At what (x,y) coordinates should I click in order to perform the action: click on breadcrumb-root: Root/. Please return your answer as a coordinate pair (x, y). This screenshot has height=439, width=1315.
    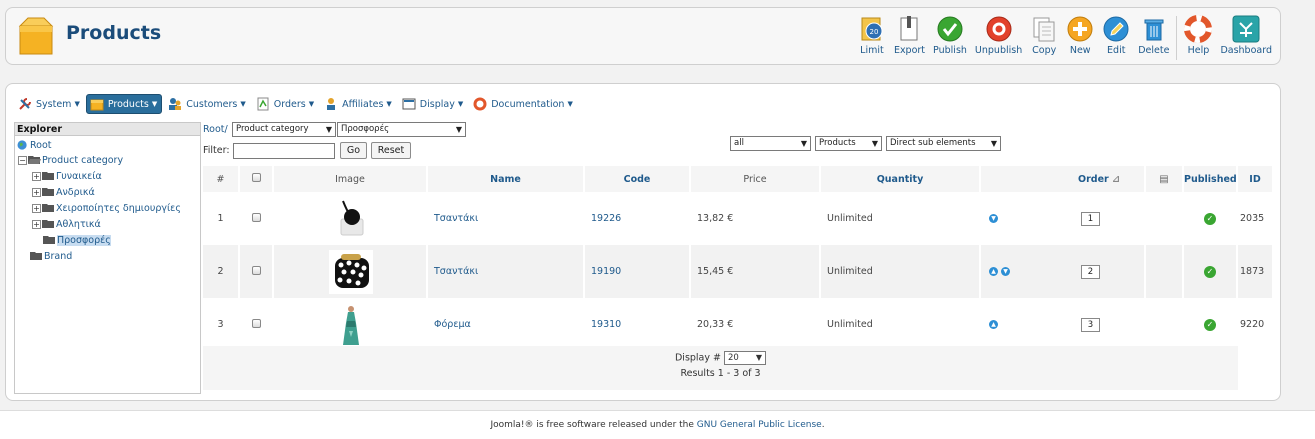
    Looking at the image, I should click on (215, 129).